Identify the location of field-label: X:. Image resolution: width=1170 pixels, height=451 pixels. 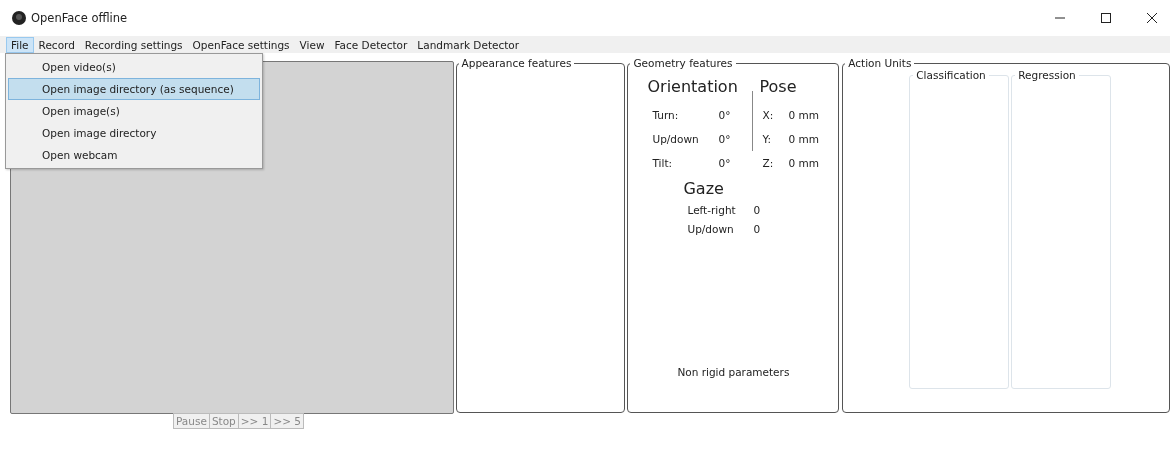
(768, 115).